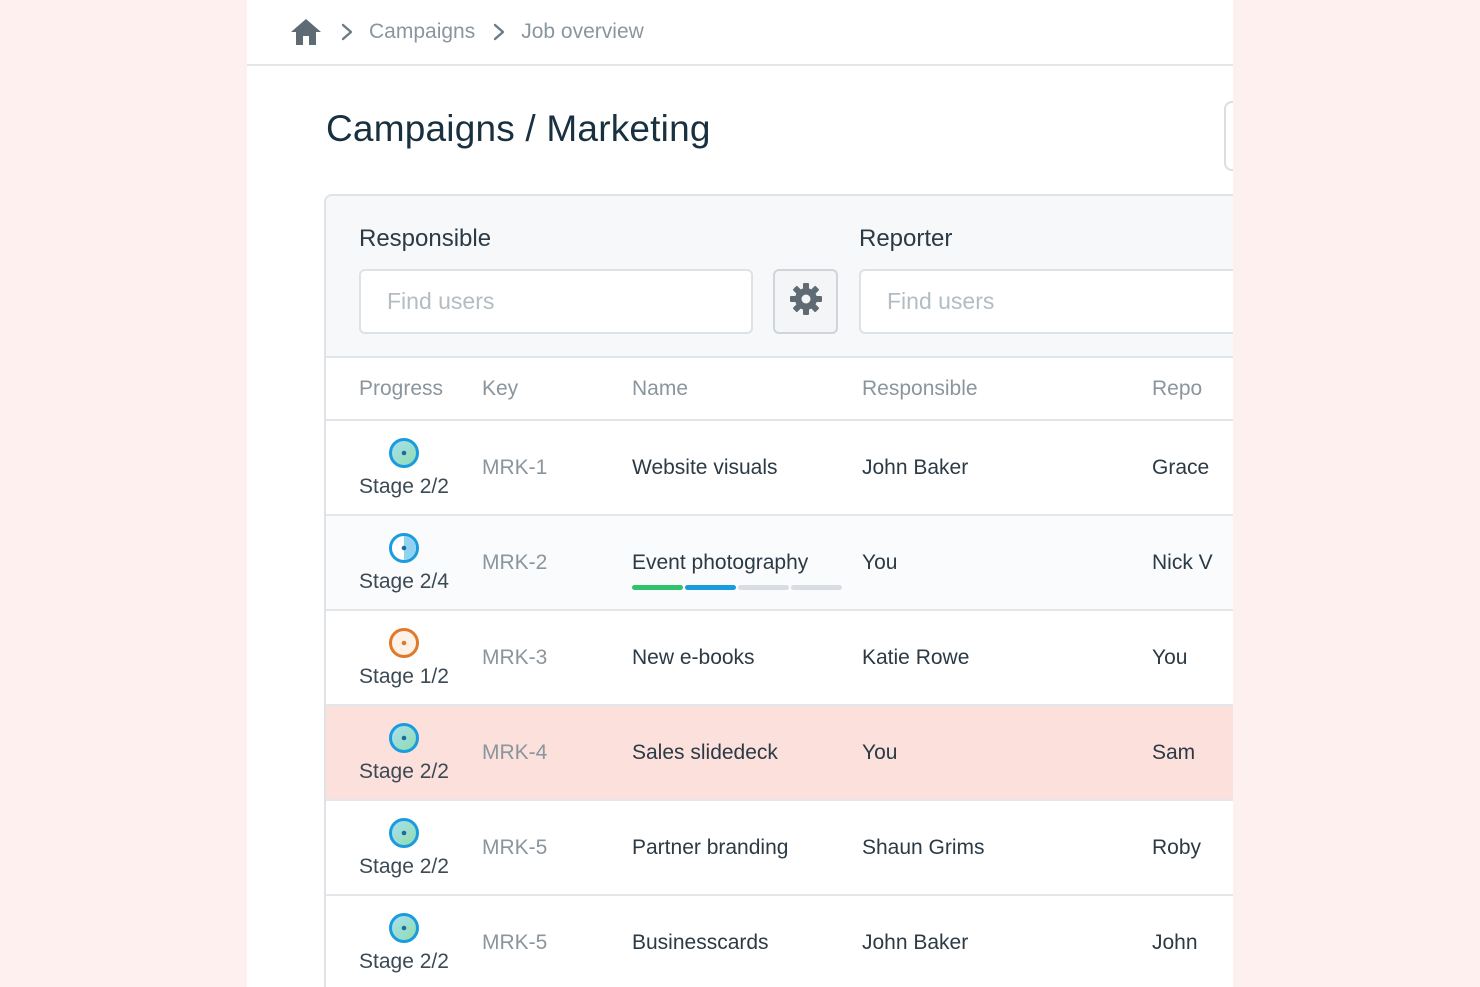 Image resolution: width=1480 pixels, height=987 pixels. What do you see at coordinates (906, 238) in the screenshot?
I see `reporter-filter-label: Reporter` at bounding box center [906, 238].